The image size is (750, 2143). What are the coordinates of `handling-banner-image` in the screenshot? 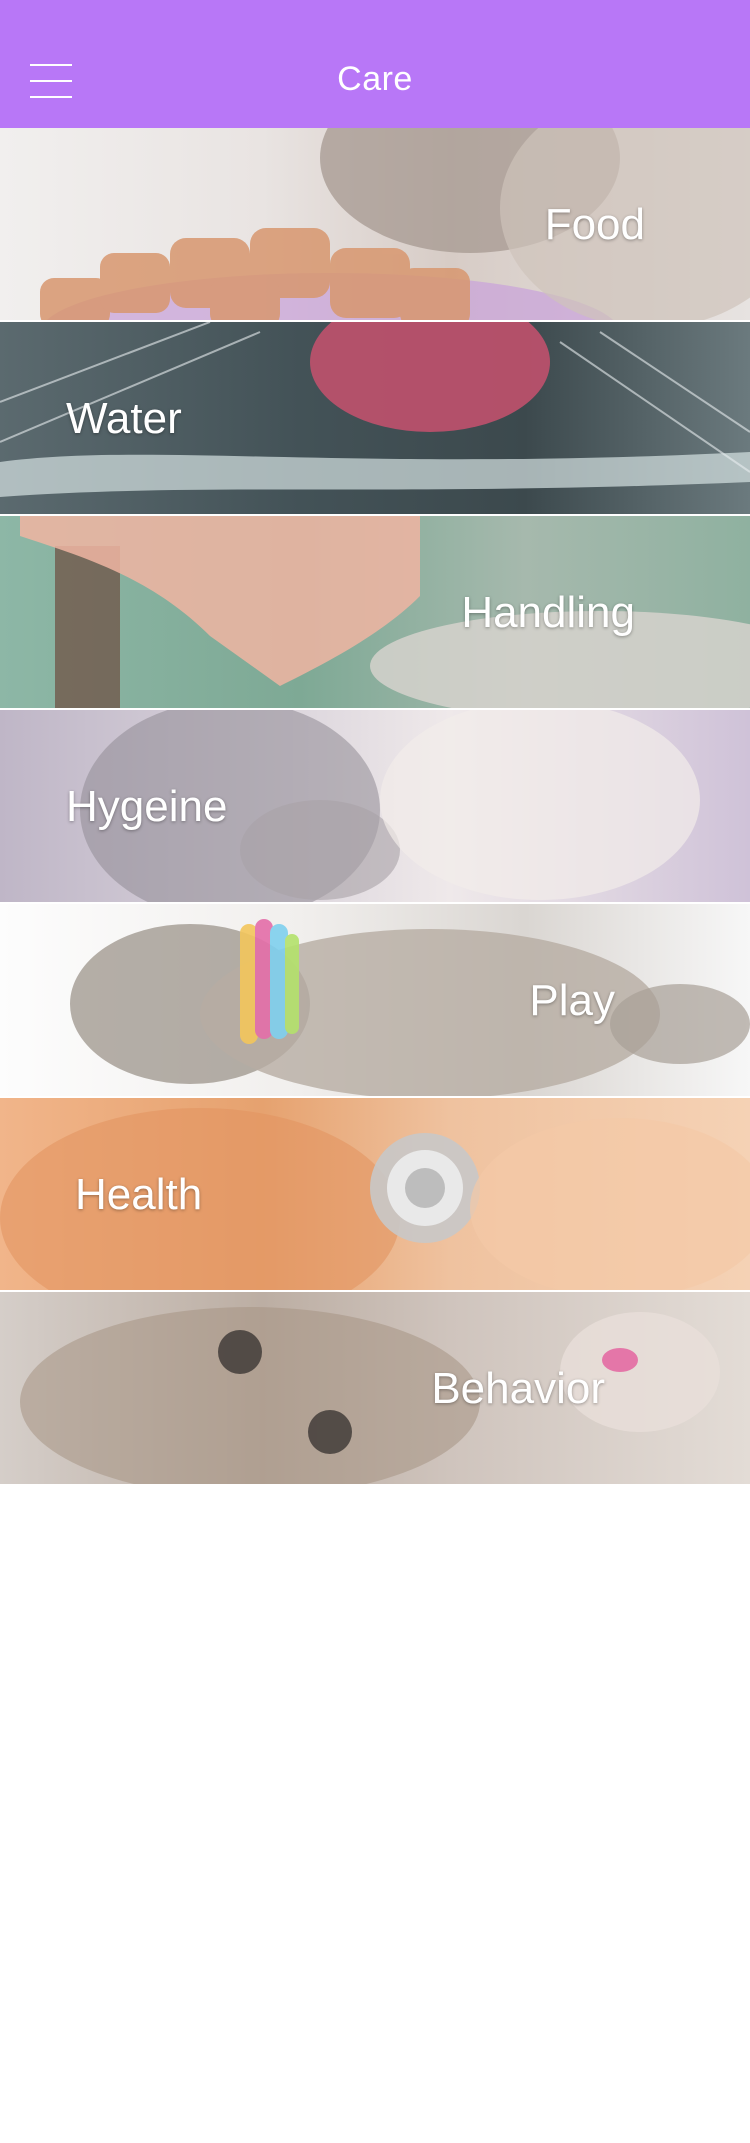 It's located at (385, 612).